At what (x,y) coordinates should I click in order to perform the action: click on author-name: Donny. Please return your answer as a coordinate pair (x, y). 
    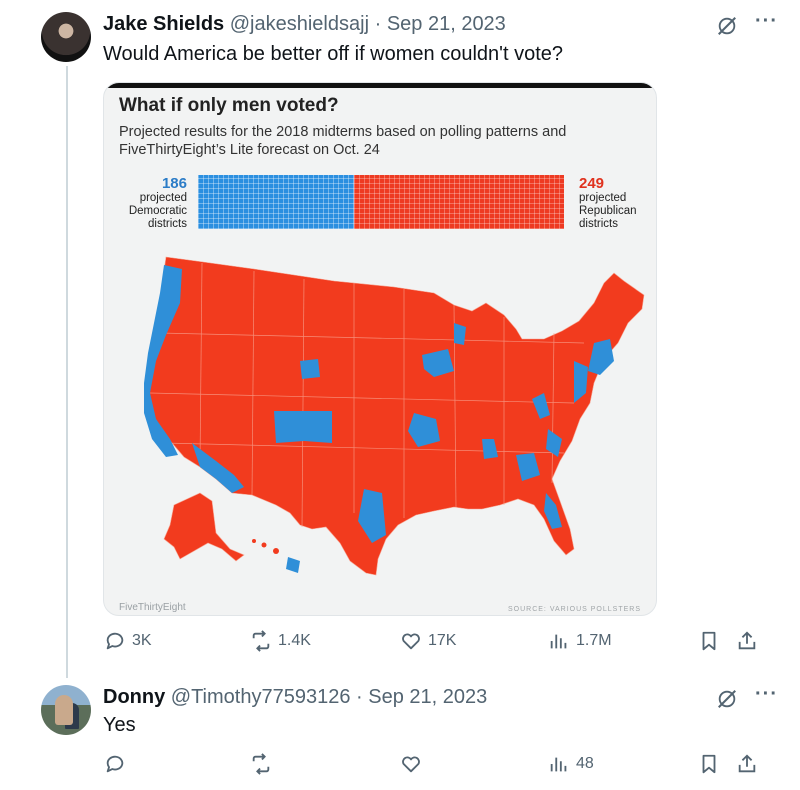
    Looking at the image, I should click on (134, 697).